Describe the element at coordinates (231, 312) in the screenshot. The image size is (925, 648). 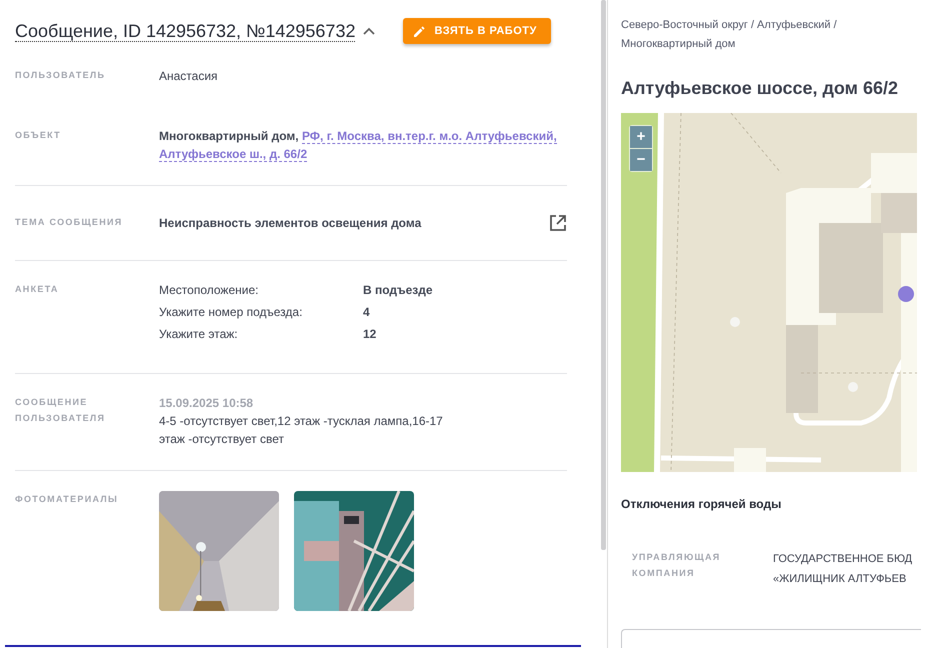
I see `survey-question: Укажите номер подъезда:` at that location.